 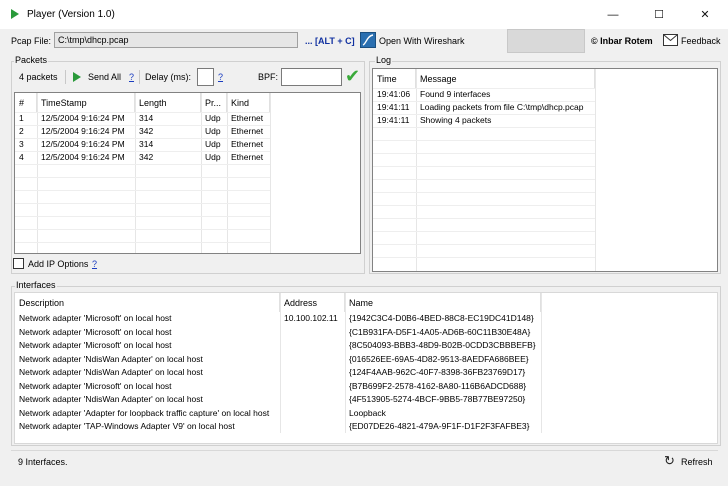 I want to click on delay-help-link: ?, so click(x=220, y=77).